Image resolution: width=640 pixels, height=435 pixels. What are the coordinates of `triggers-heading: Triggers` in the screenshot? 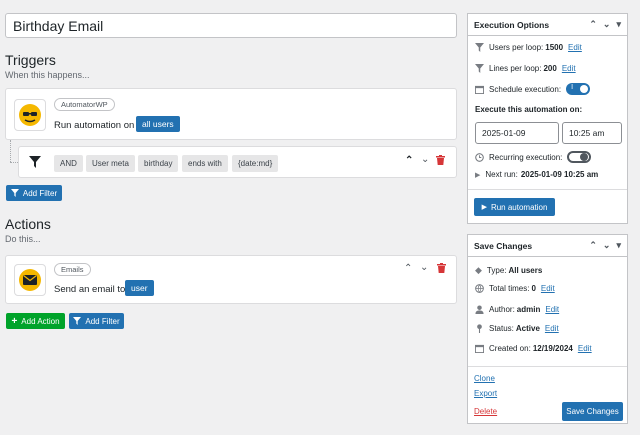 It's located at (30, 60).